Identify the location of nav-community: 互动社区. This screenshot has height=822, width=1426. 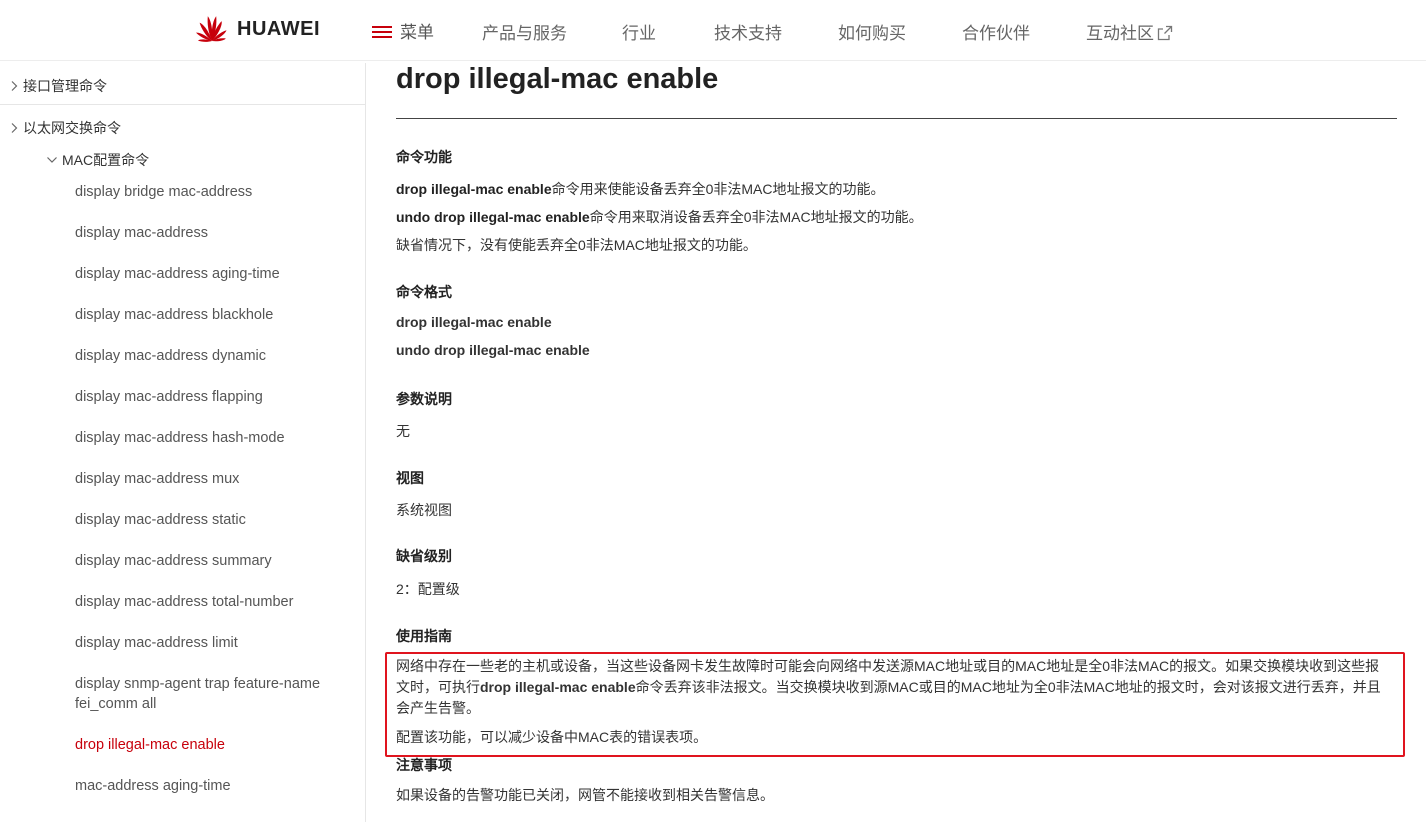
(1129, 31).